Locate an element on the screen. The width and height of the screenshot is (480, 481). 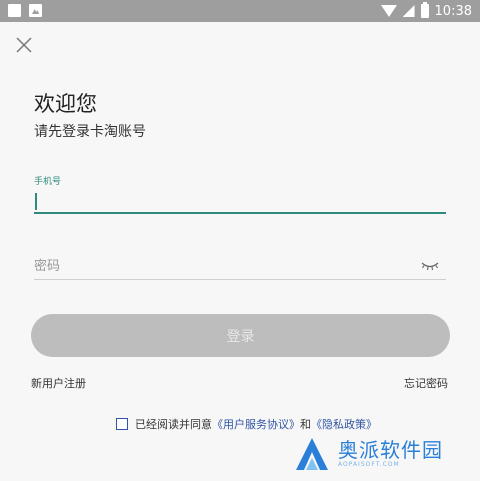
watermark-name-en: AOPAISOFT.COM is located at coordinates (369, 464).